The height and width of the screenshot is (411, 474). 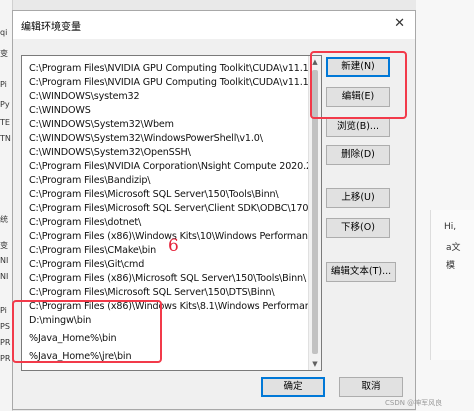 What do you see at coordinates (358, 198) in the screenshot?
I see `move-up-button: 上移(U)` at bounding box center [358, 198].